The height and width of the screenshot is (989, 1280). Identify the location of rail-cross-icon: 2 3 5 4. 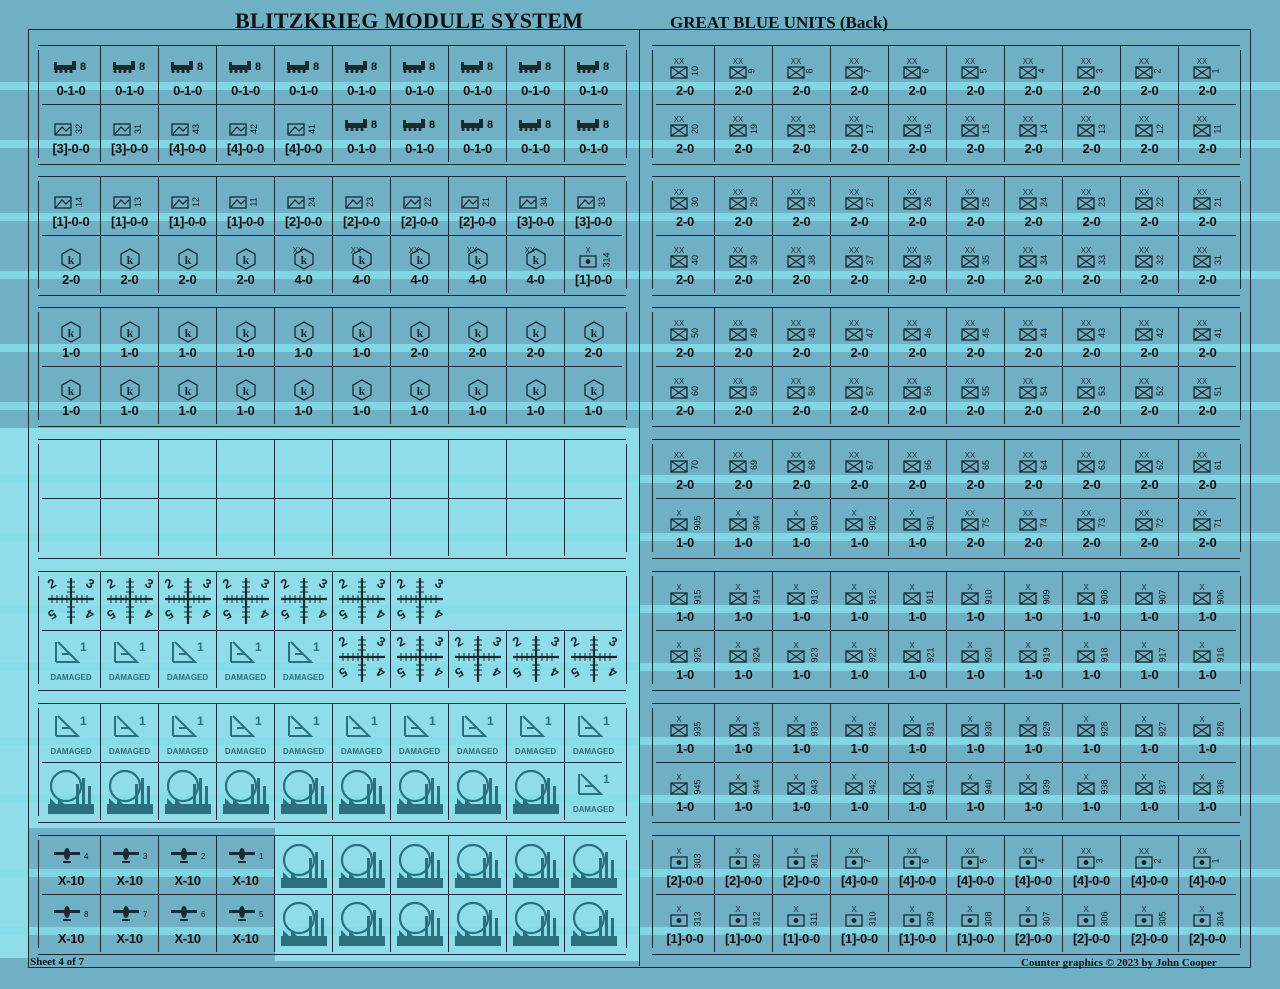
(71, 601).